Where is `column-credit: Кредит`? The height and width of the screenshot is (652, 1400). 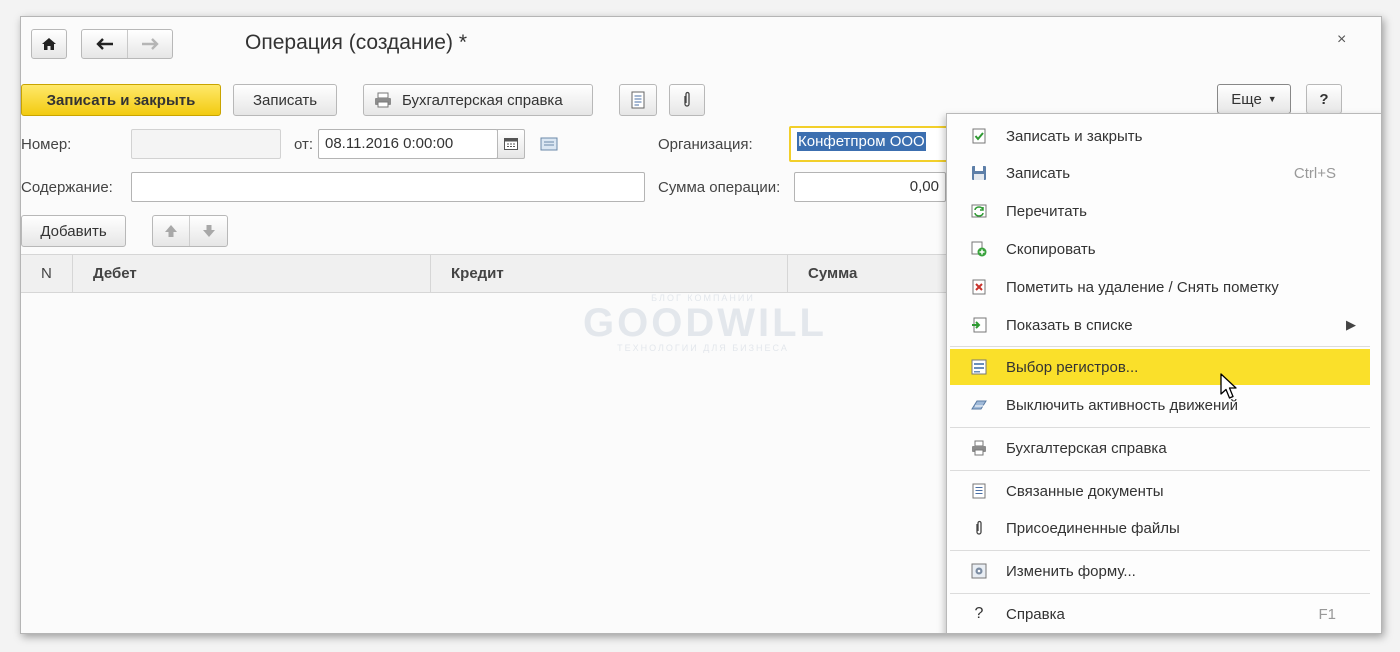 column-credit: Кредит is located at coordinates (609, 273).